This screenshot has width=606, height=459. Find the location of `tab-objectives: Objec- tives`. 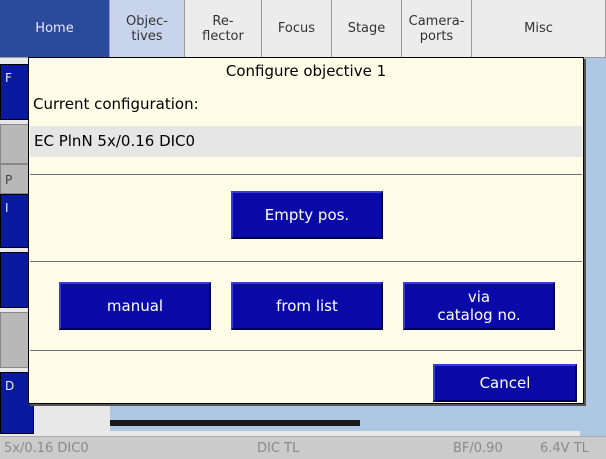

tab-objectives: Objec- tives is located at coordinates (147, 29).